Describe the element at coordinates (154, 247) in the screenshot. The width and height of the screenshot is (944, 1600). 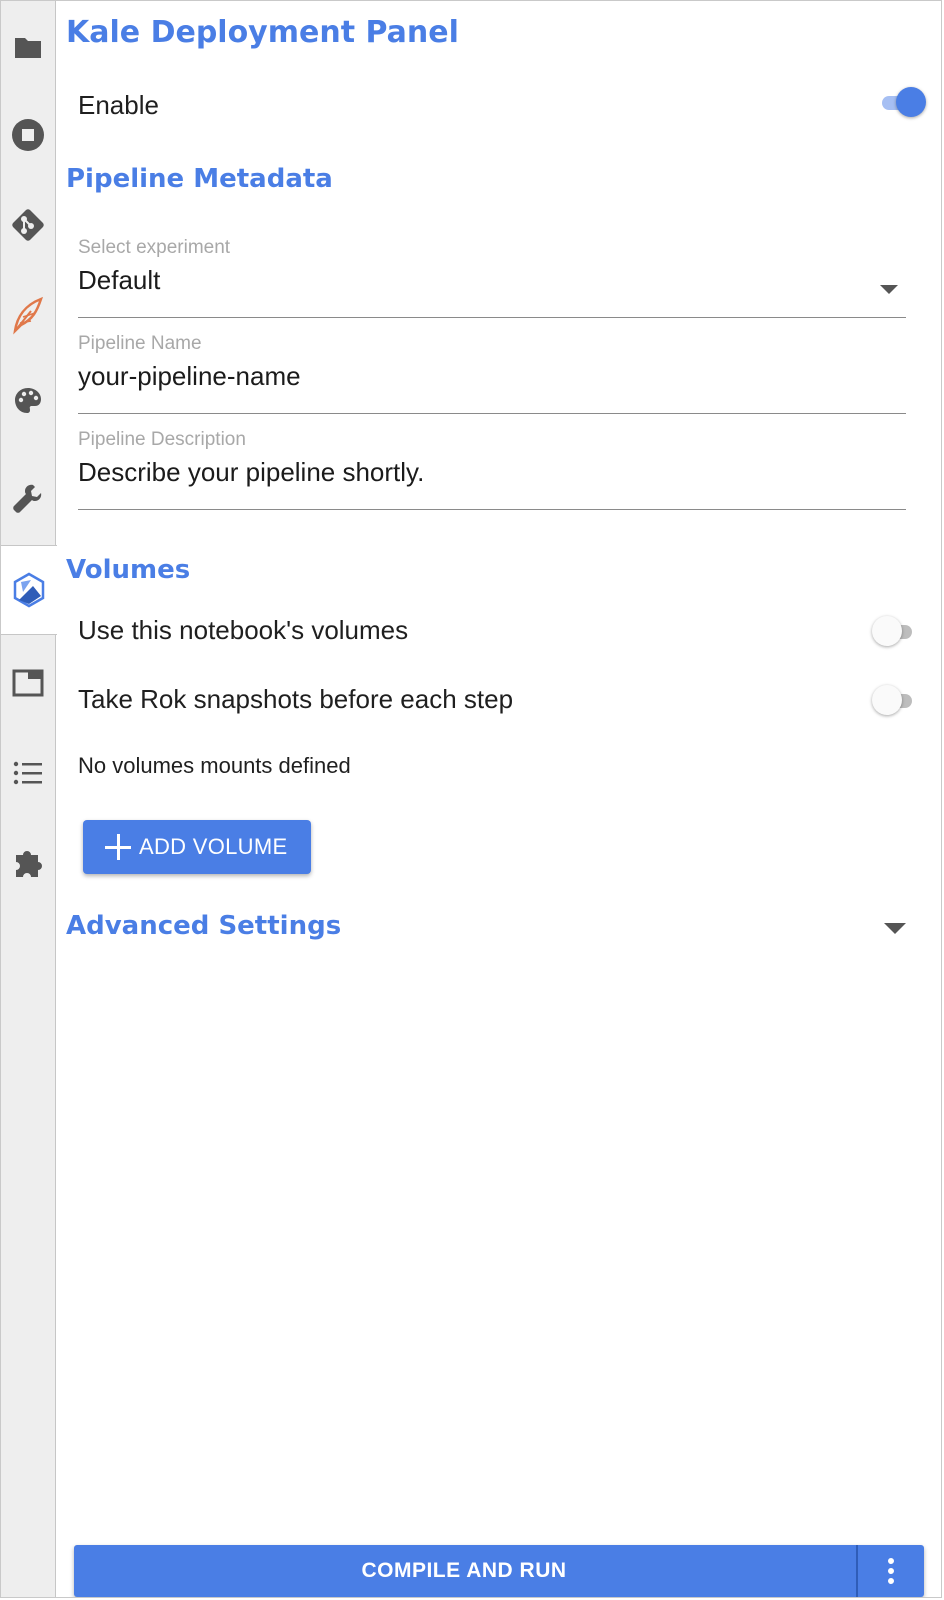
I see `experiment-select-label: Select experiment` at that location.